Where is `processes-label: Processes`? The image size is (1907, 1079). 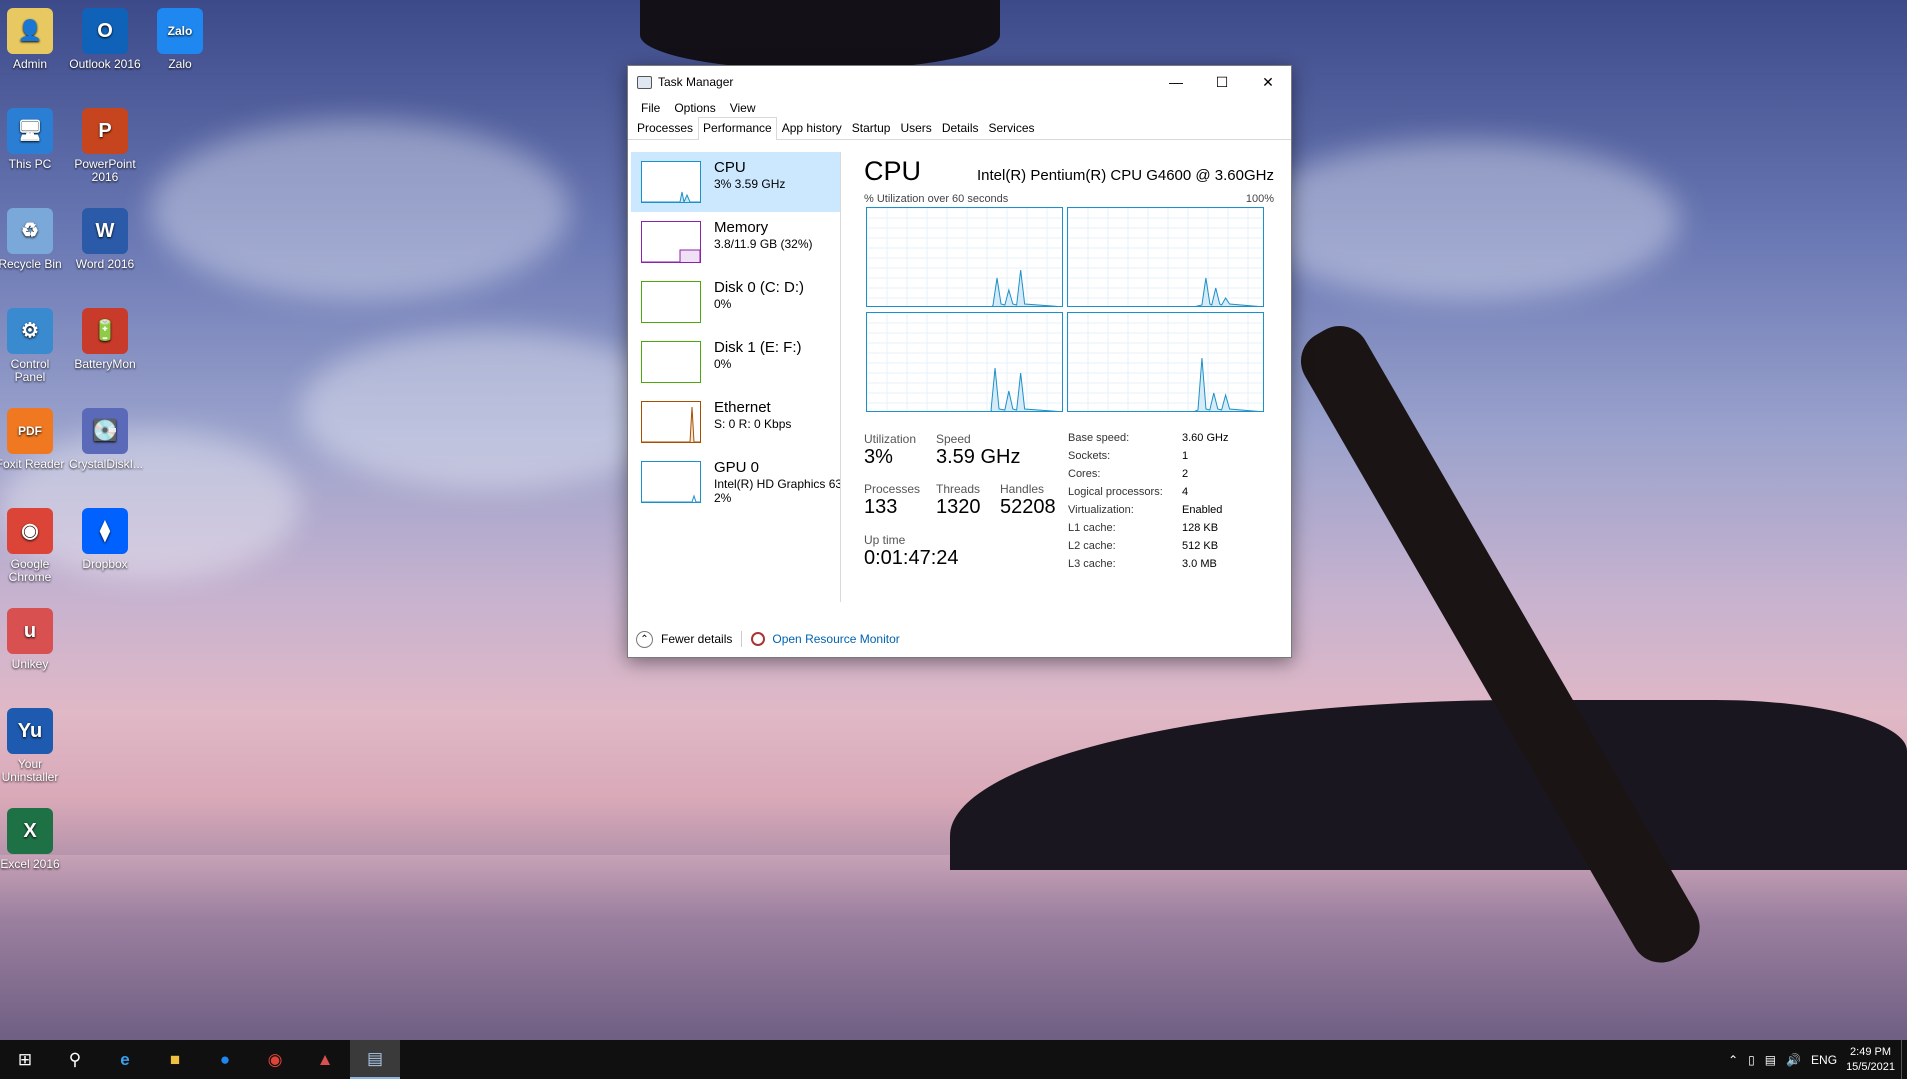
processes-label: Processes is located at coordinates (892, 489).